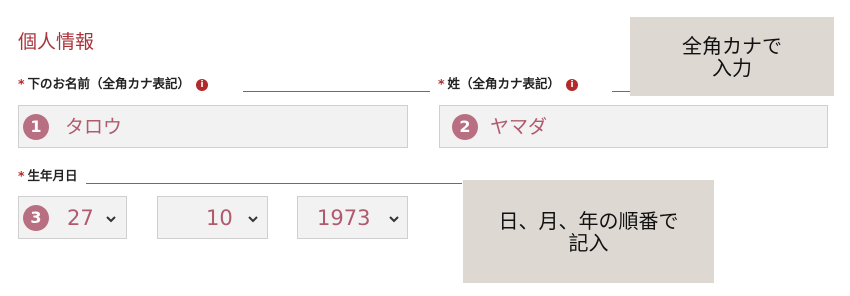  Describe the element at coordinates (732, 67) in the screenshot. I see `kana-note-line2: 入力` at that location.